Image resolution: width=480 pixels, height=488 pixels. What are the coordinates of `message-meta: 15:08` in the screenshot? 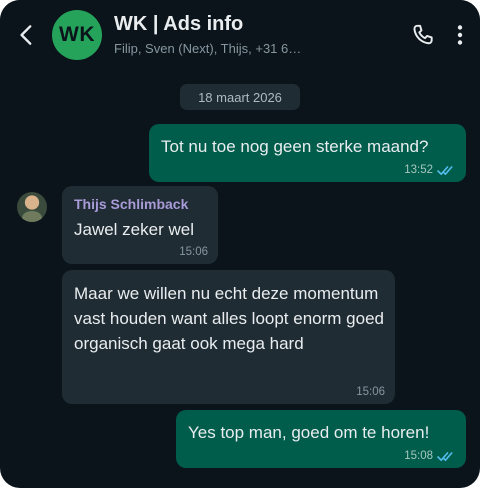 It's located at (430, 456).